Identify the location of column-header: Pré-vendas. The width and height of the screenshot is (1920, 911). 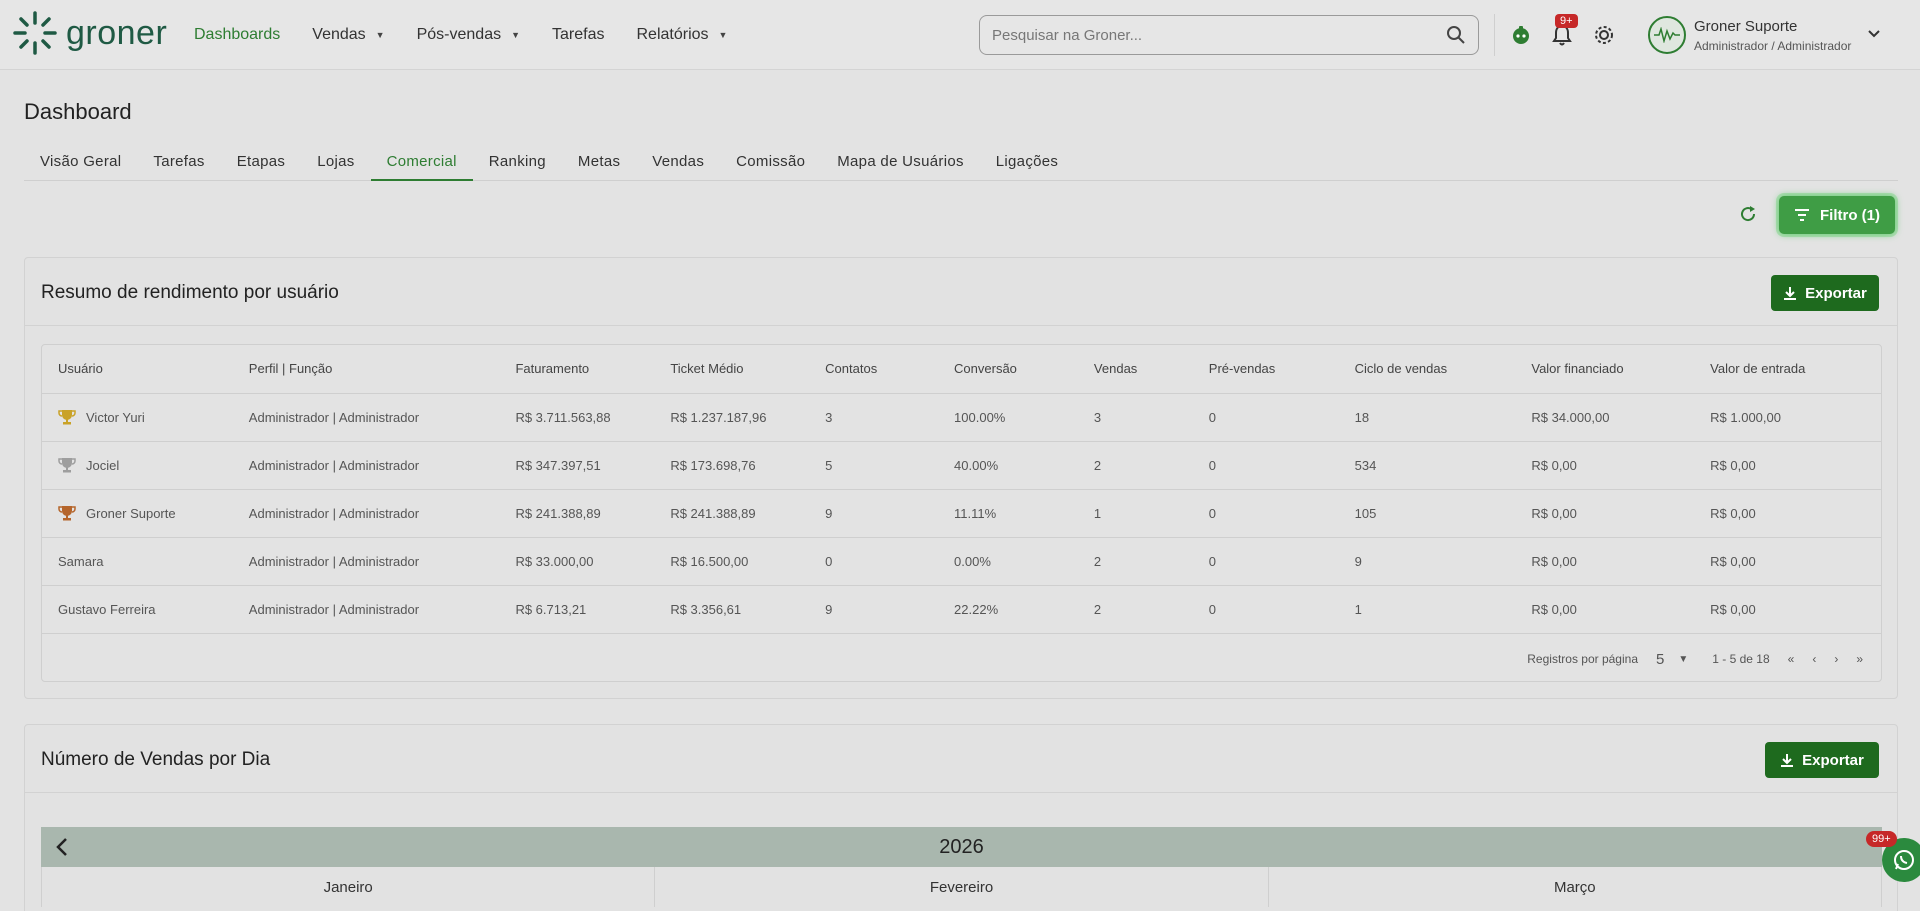
(1265, 369).